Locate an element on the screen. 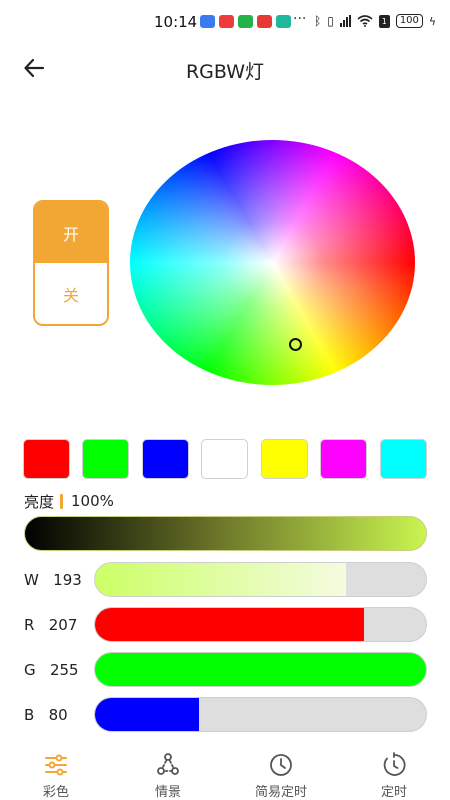 Image resolution: width=450 pixels, height=800 pixels. nav-simple-timer-label: 简易定时 is located at coordinates (280, 792).